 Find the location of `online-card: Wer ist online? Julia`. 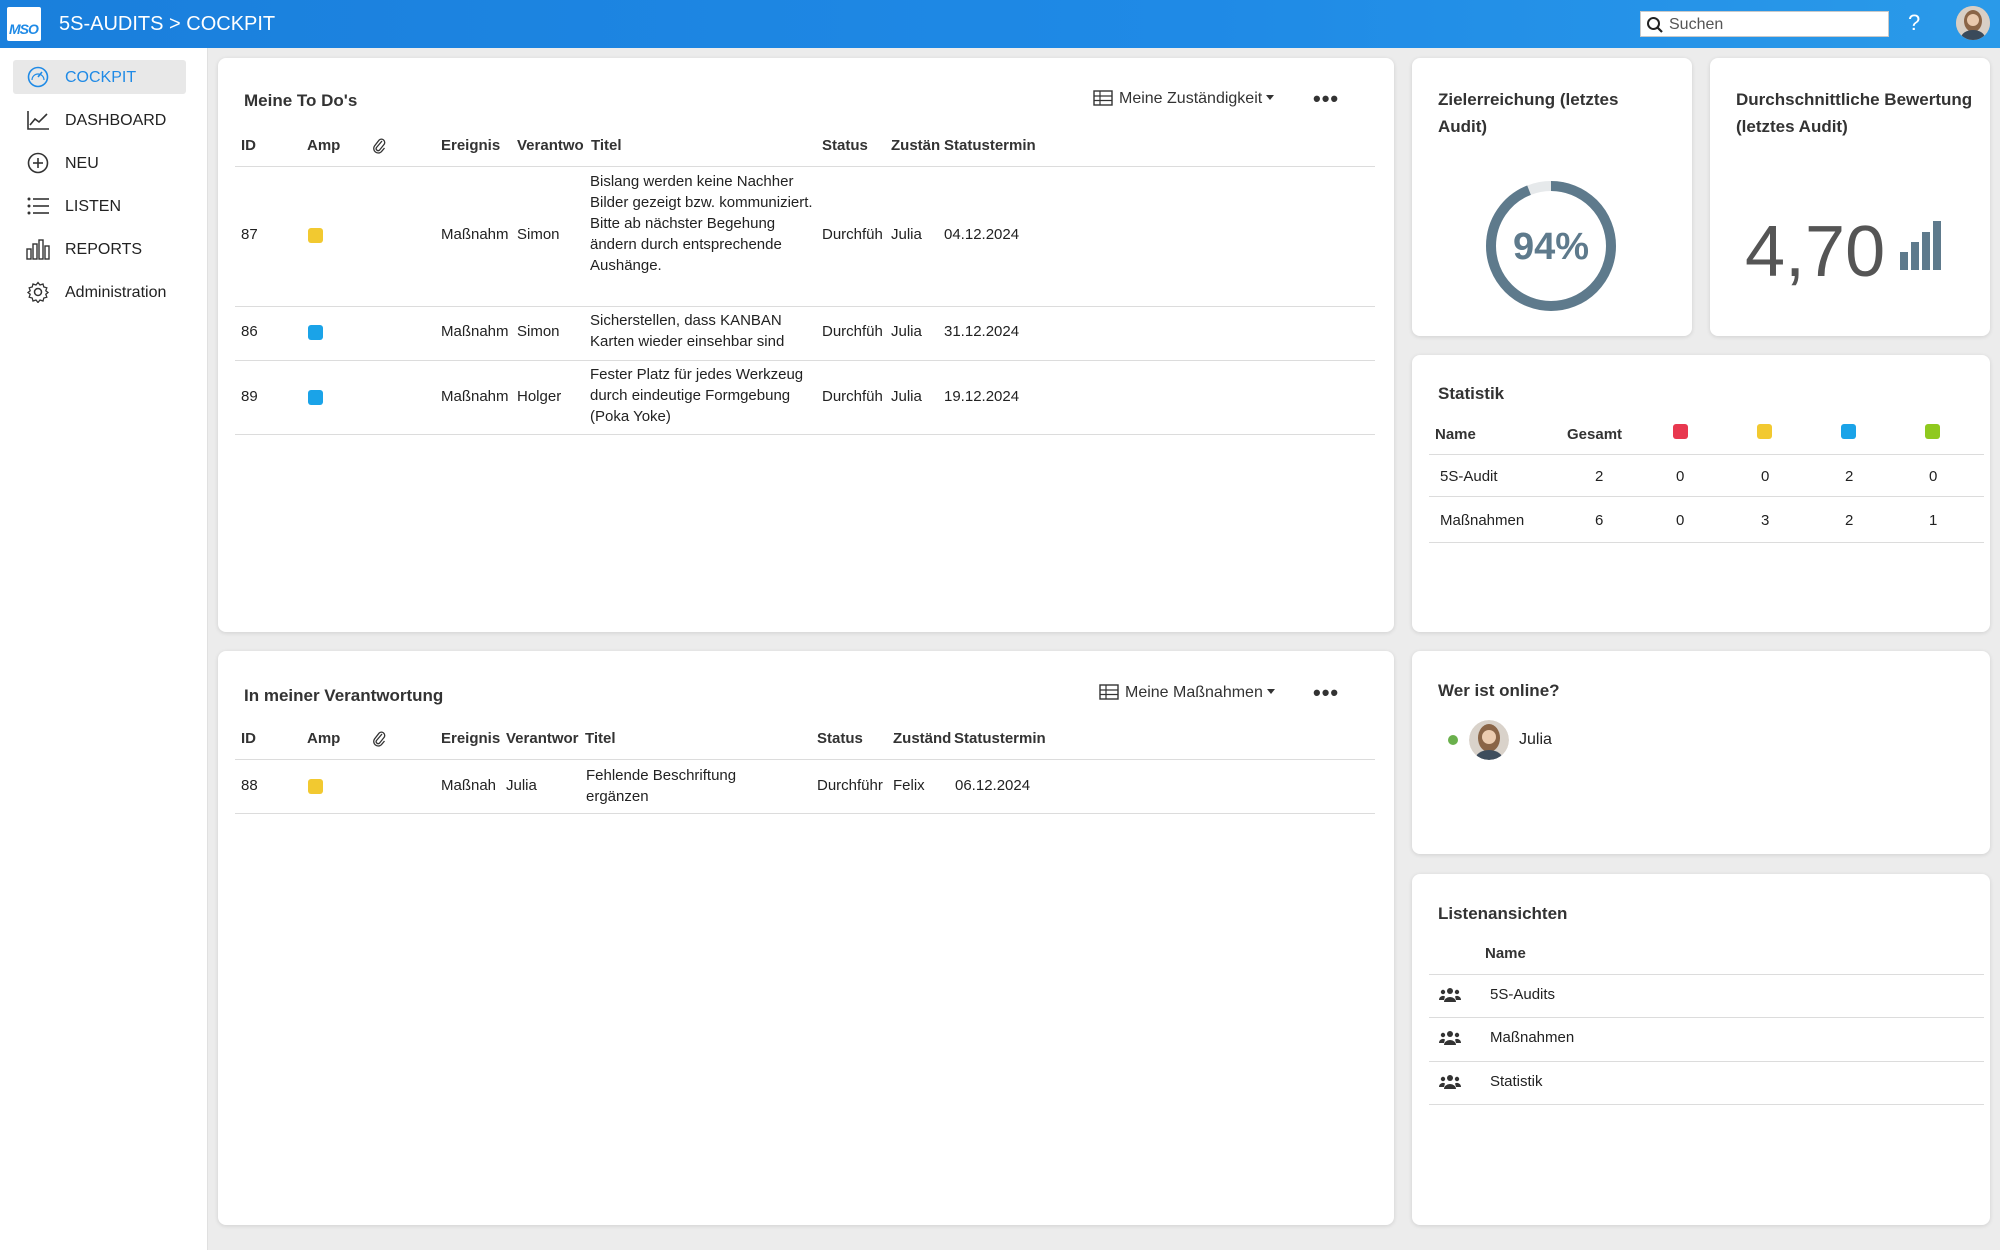

online-card: Wer ist online? Julia is located at coordinates (1701, 752).